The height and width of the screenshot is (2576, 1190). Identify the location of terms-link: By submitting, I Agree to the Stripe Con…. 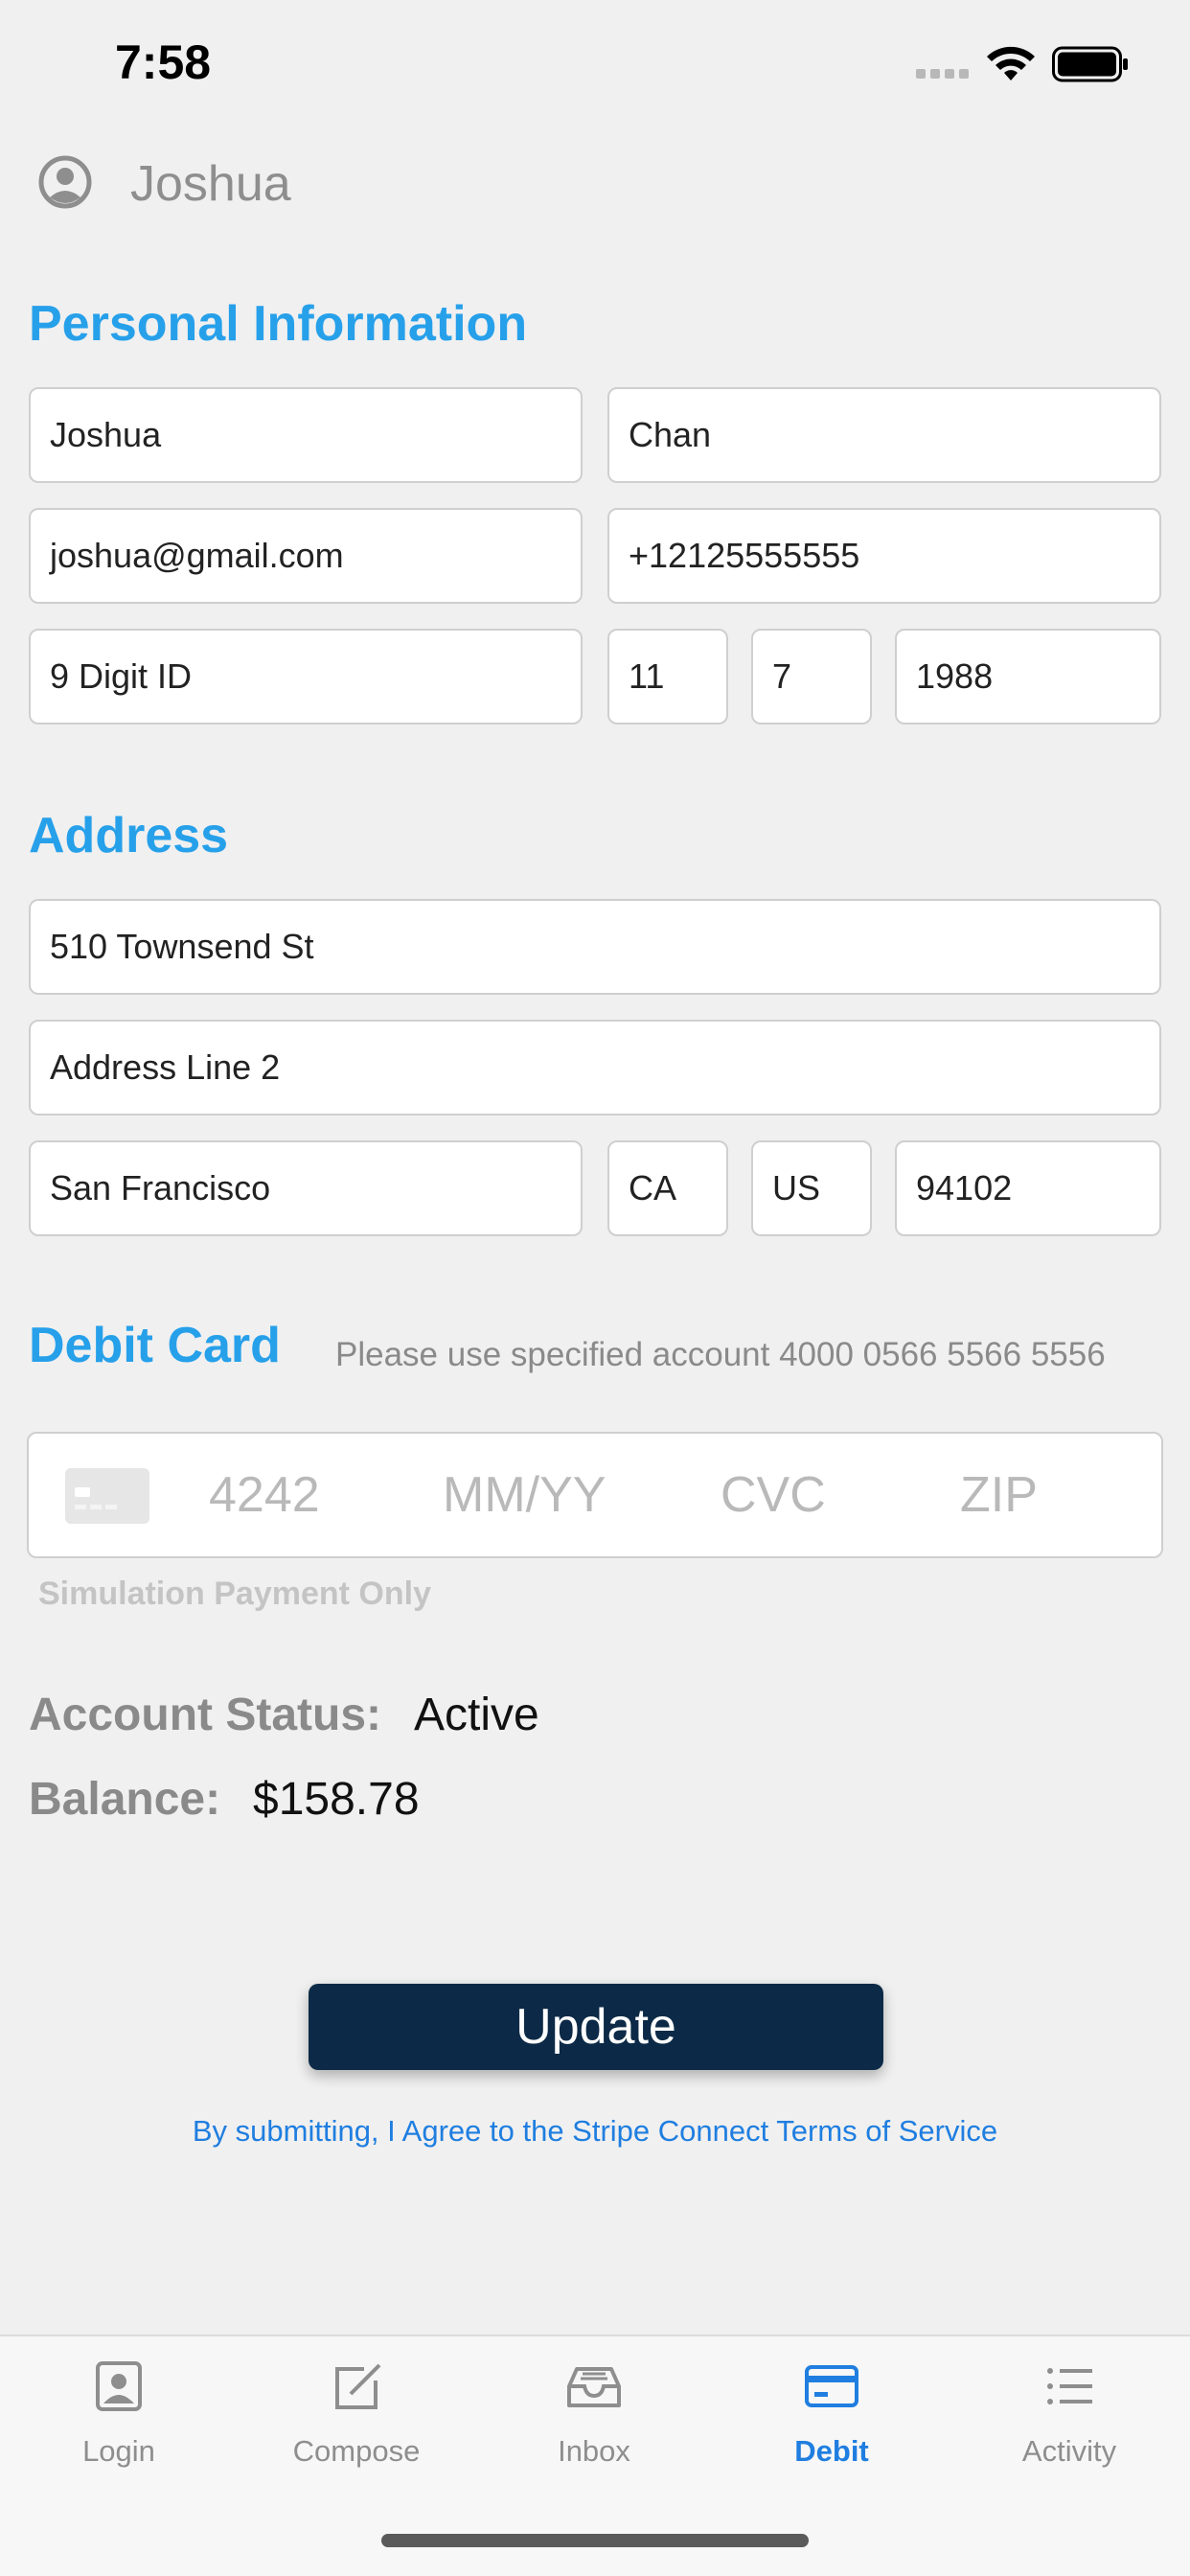
(595, 2131).